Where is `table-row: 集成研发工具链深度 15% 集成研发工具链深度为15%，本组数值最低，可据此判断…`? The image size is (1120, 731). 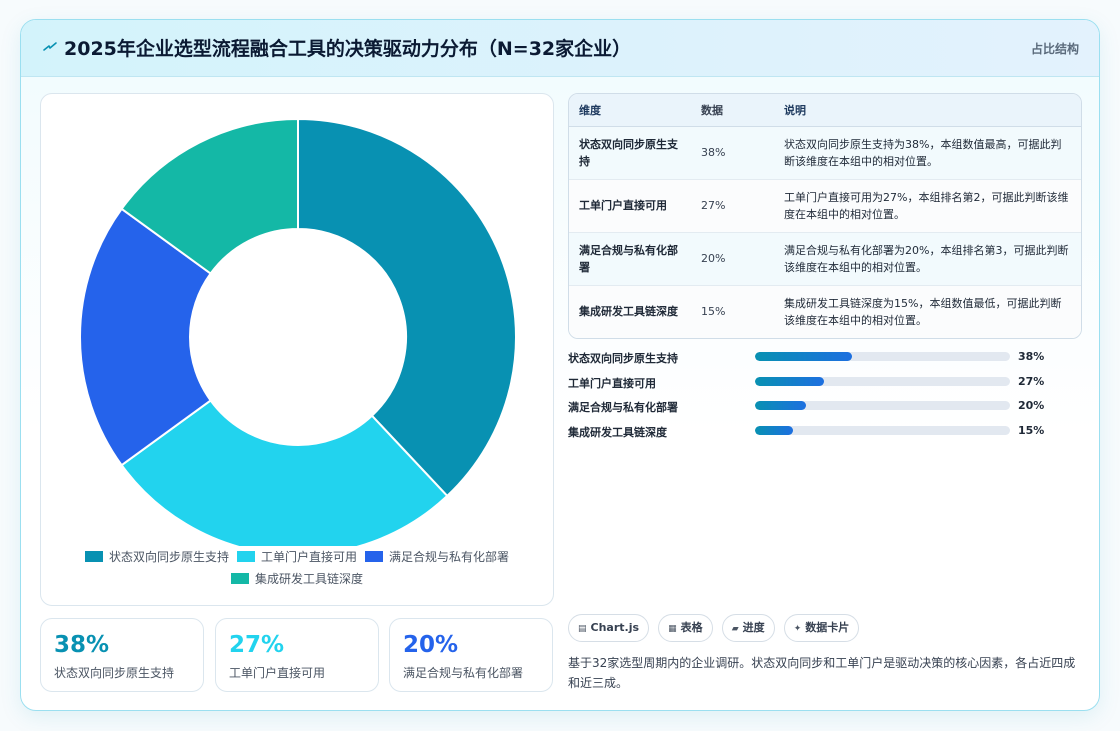
table-row: 集成研发工具链深度 15% 集成研发工具链深度为15%，本组数值最低，可据此判断… is located at coordinates (825, 311).